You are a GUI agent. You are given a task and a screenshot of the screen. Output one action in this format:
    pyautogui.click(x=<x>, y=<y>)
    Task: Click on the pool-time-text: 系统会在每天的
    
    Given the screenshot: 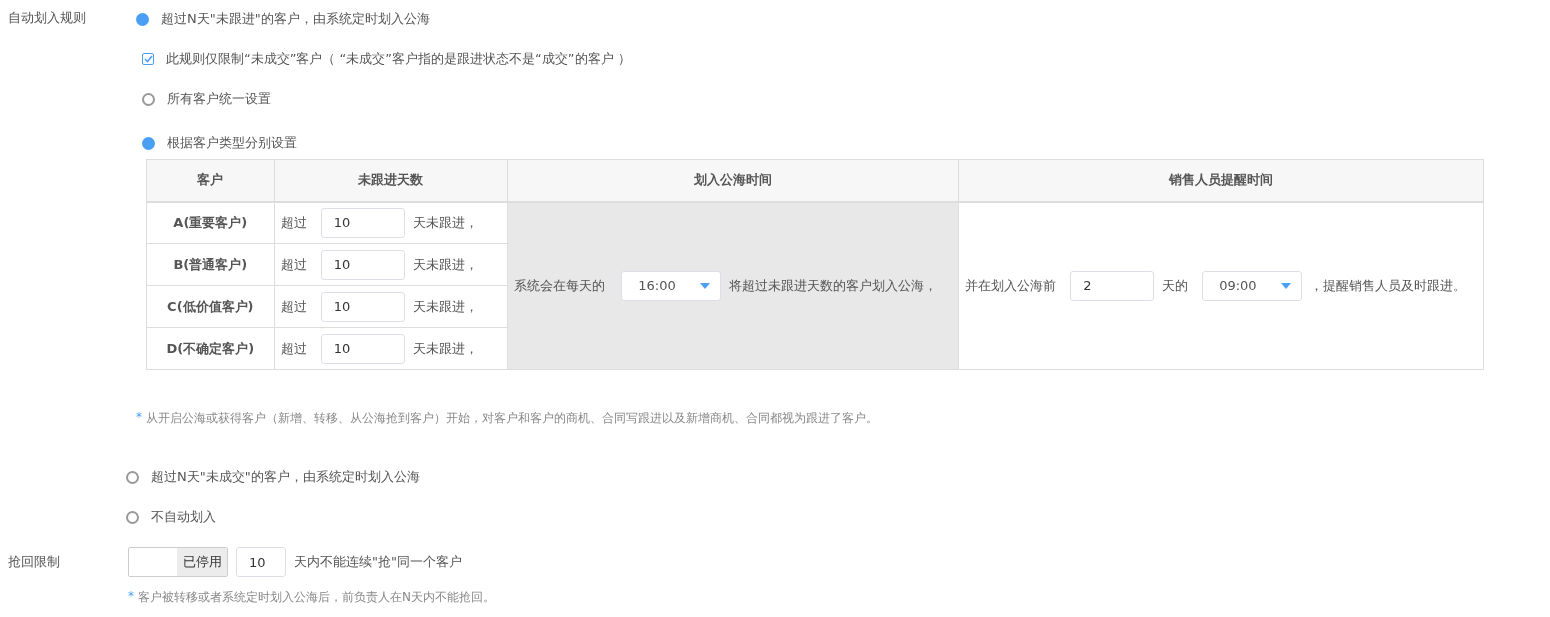 What is the action you would take?
    pyautogui.click(x=560, y=285)
    